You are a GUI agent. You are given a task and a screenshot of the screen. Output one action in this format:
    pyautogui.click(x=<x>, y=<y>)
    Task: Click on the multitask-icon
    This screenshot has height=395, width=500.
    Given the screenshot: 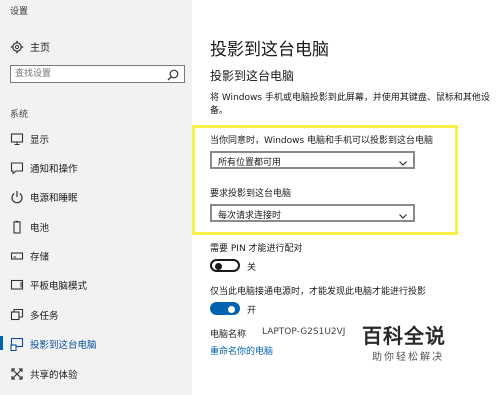 What is the action you would take?
    pyautogui.click(x=17, y=314)
    